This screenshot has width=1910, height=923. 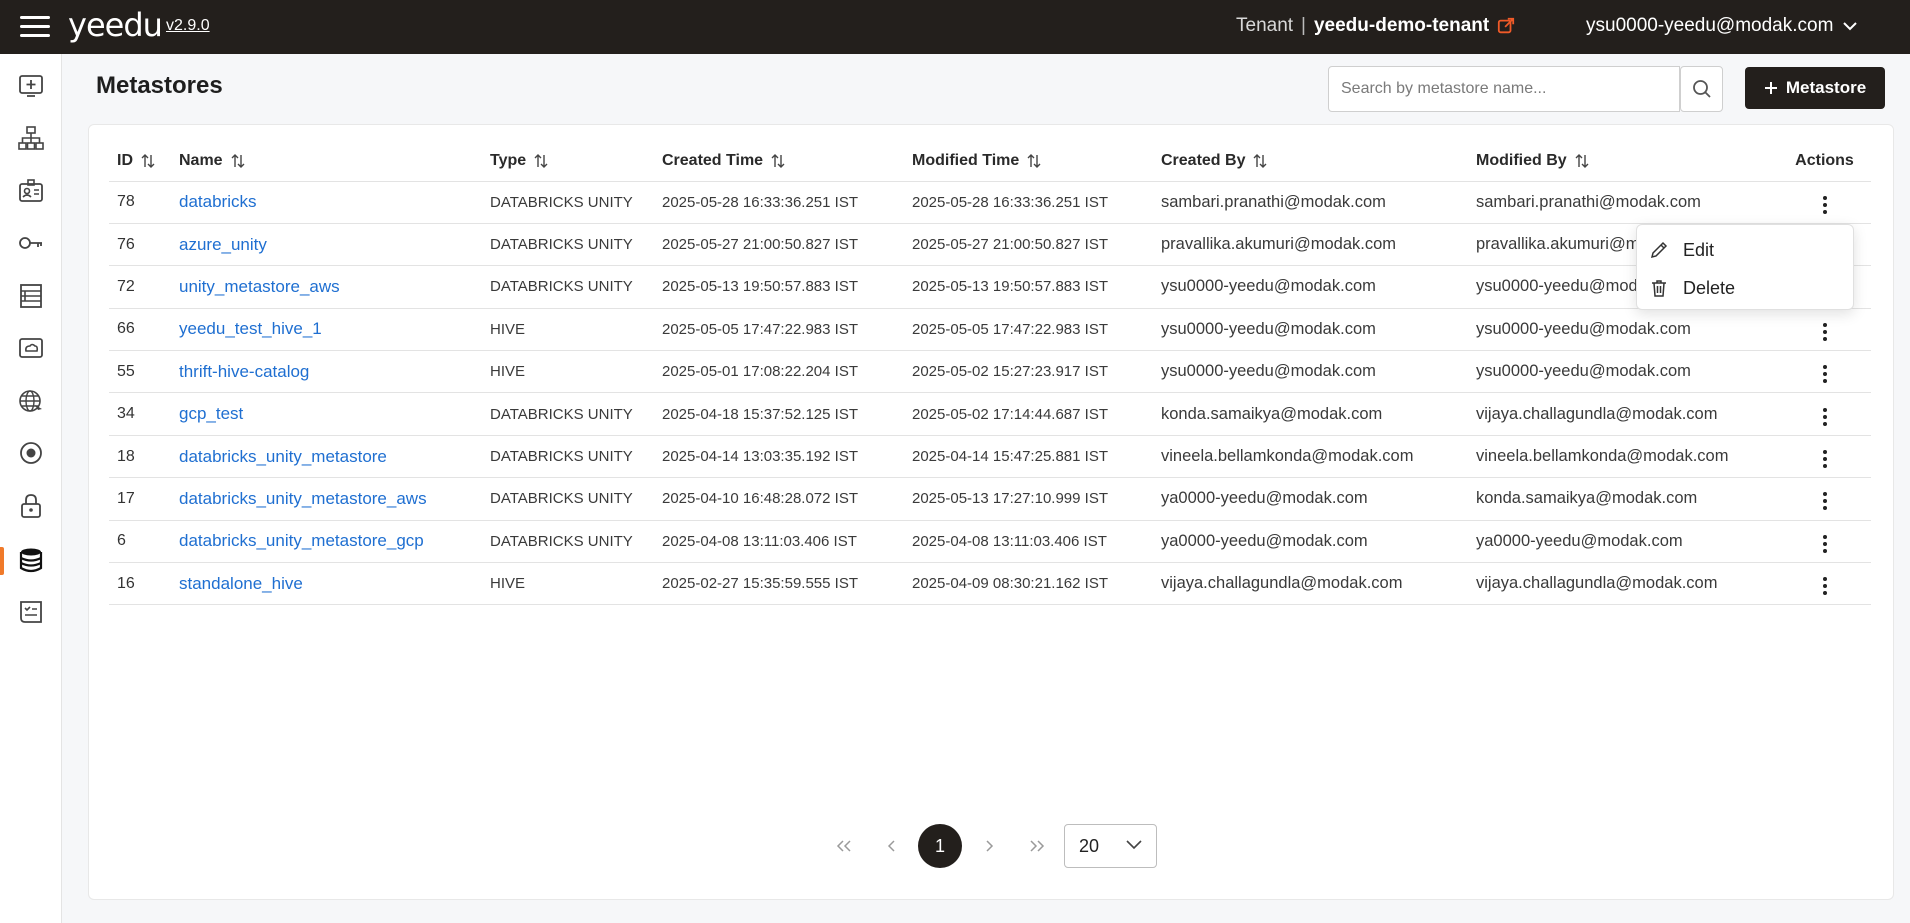 What do you see at coordinates (31, 453) in the screenshot?
I see `sidebar-item-targets` at bounding box center [31, 453].